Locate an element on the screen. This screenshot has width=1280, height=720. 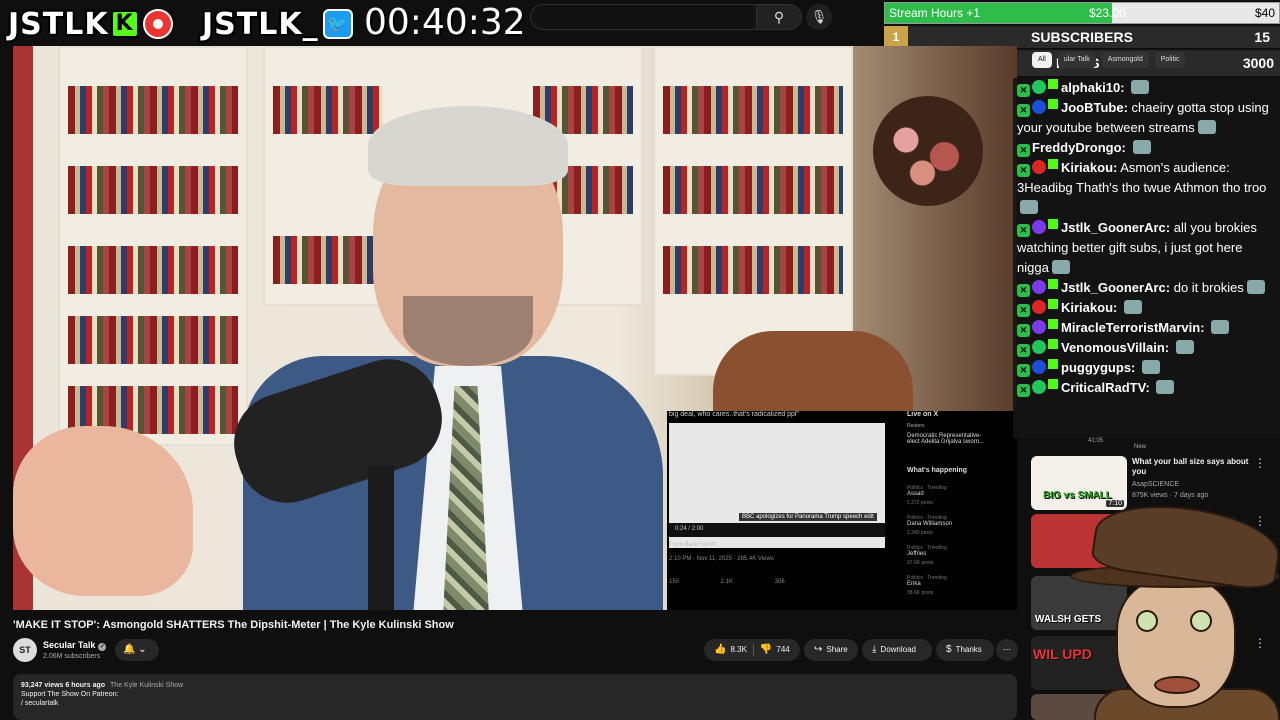
notification-bell-button: 🔔 ⌄ is located at coordinates (137, 650).